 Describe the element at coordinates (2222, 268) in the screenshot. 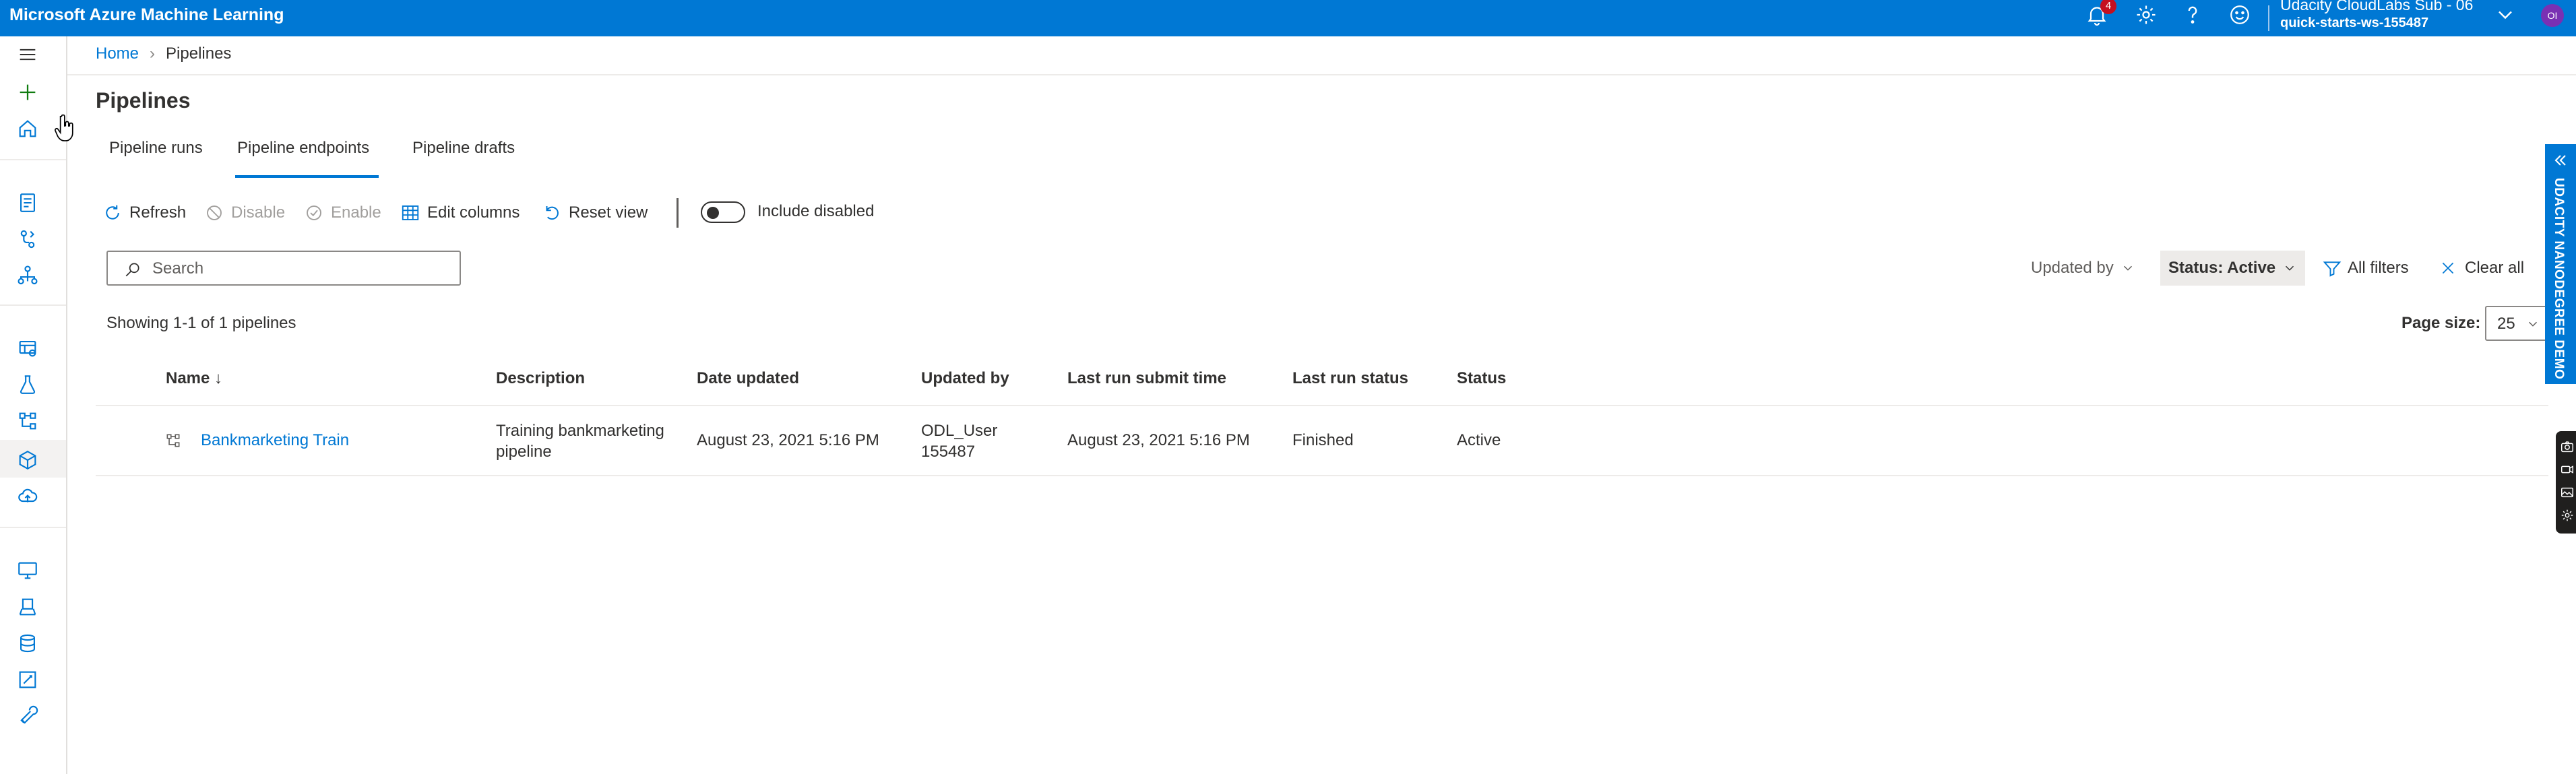

I see `status-filter-label: Status: Active` at that location.